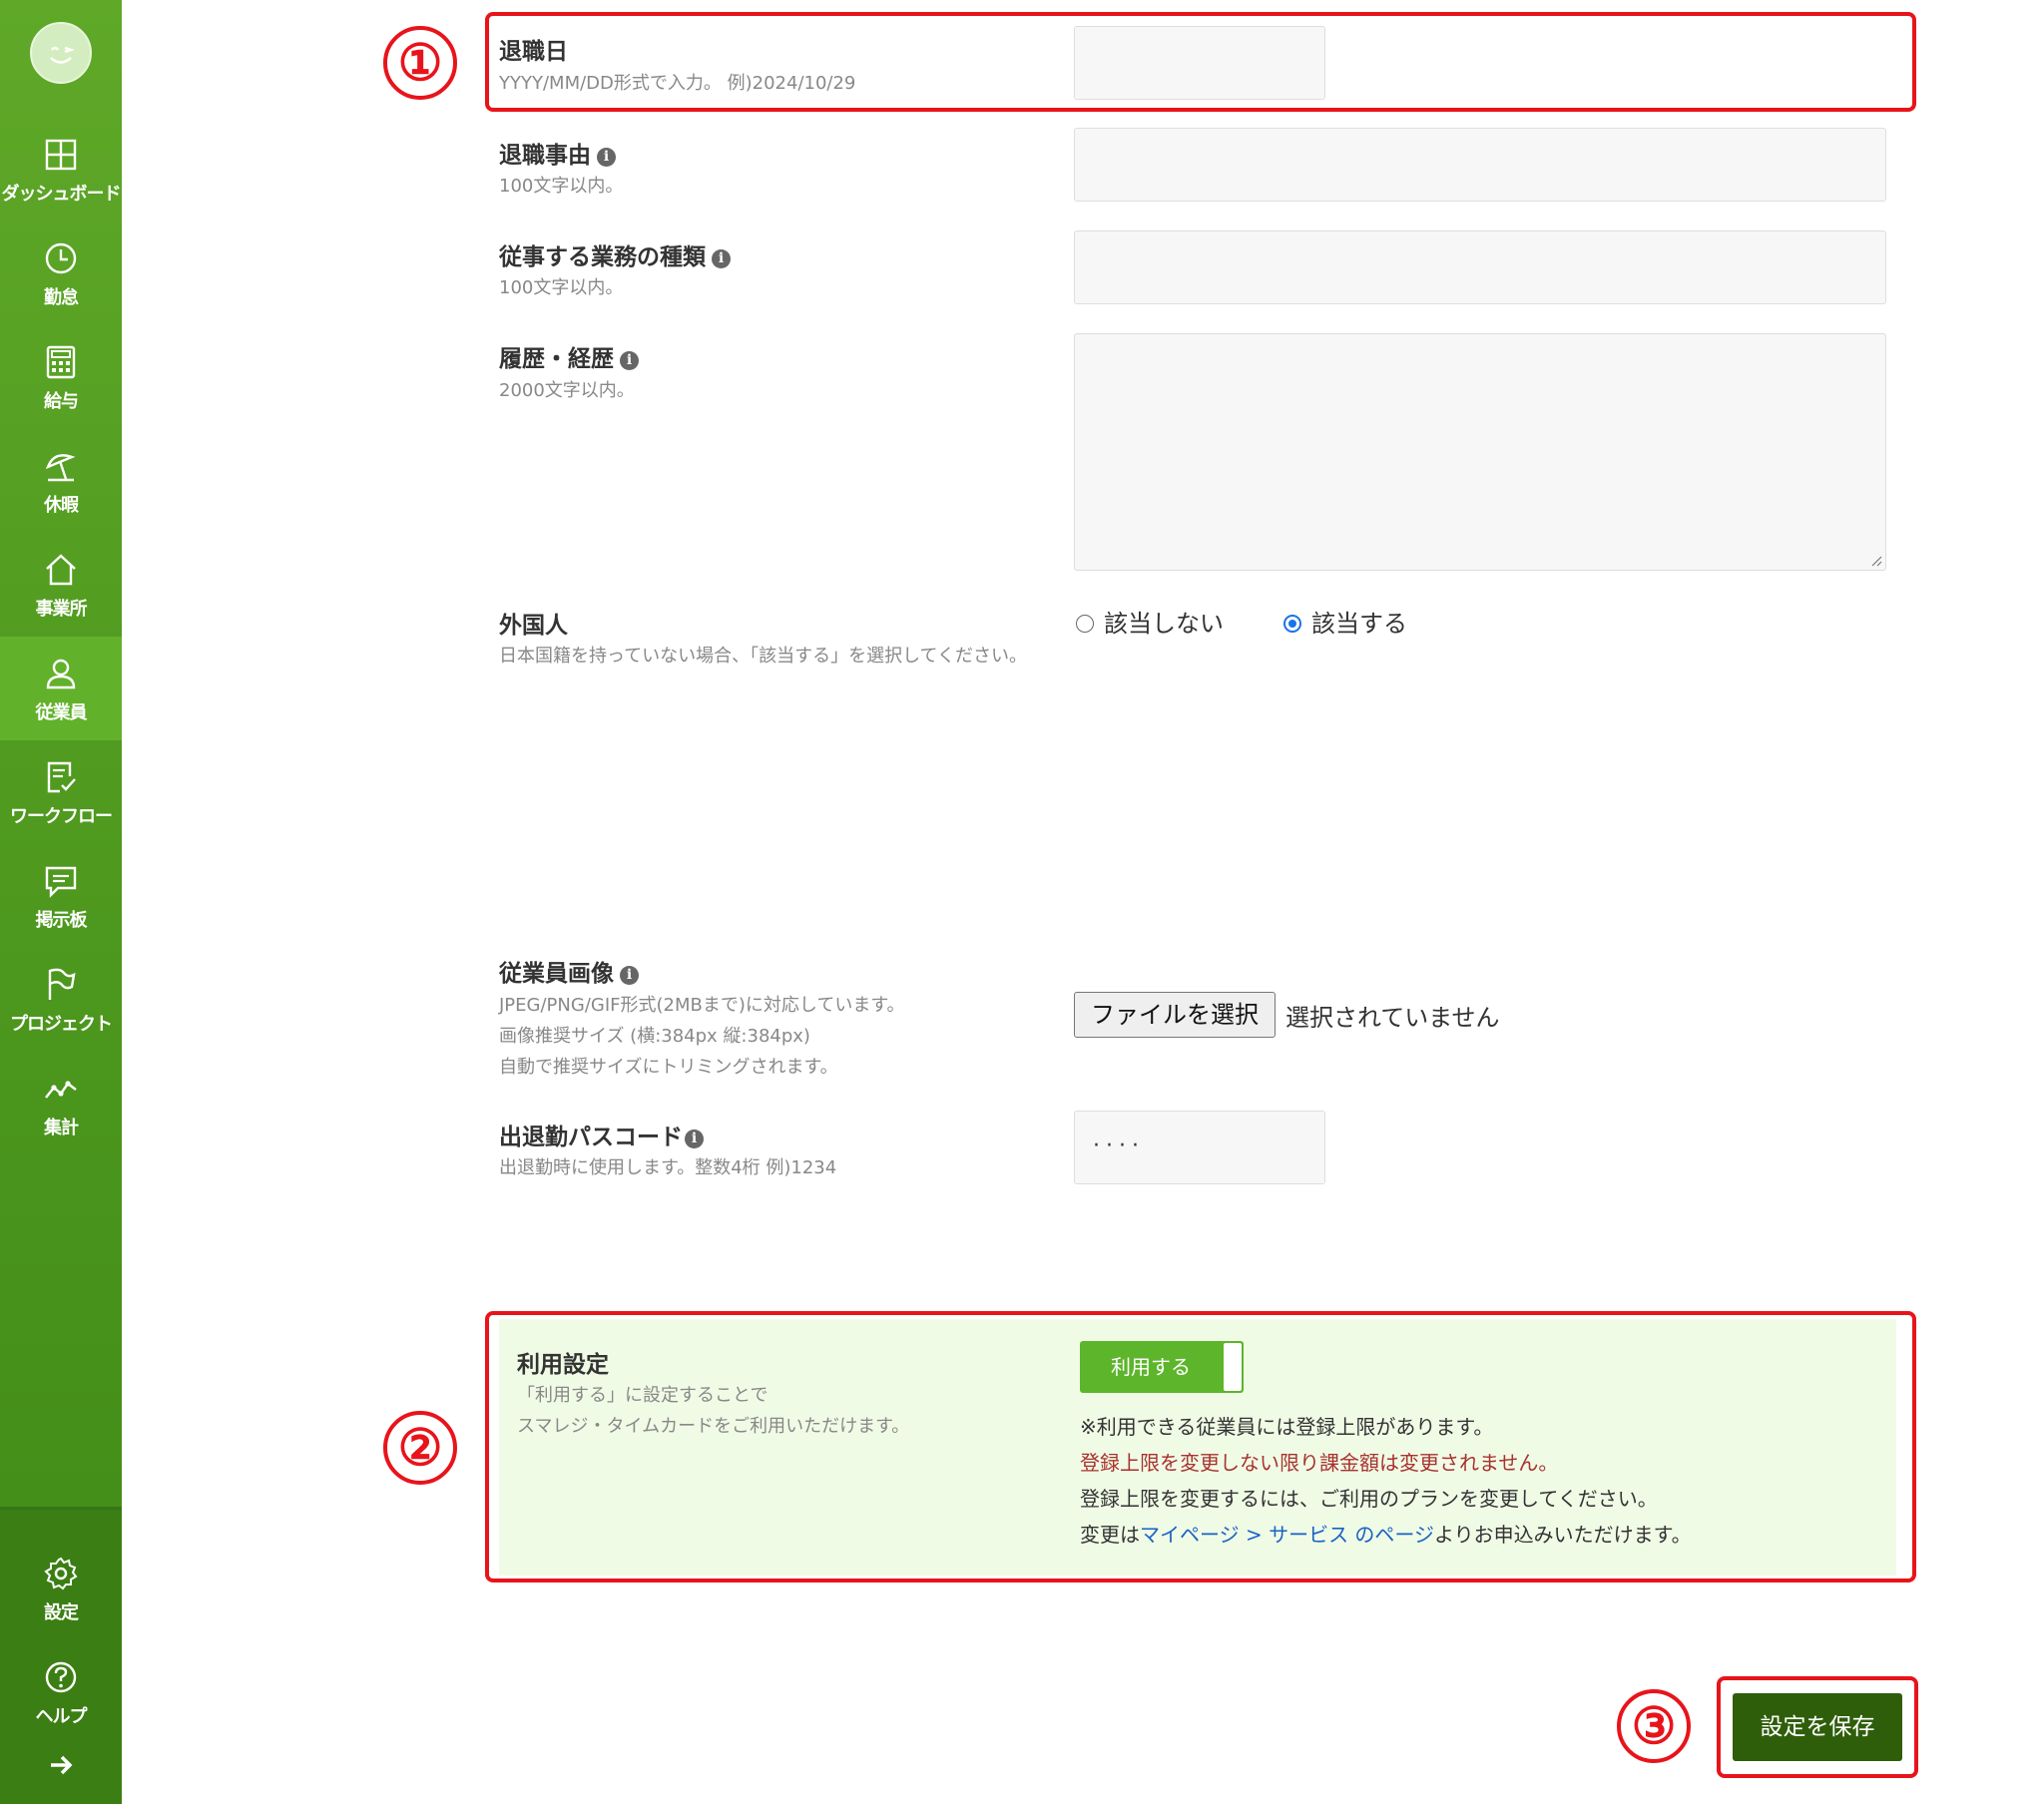  I want to click on nav-label: 掲示板, so click(61, 920).